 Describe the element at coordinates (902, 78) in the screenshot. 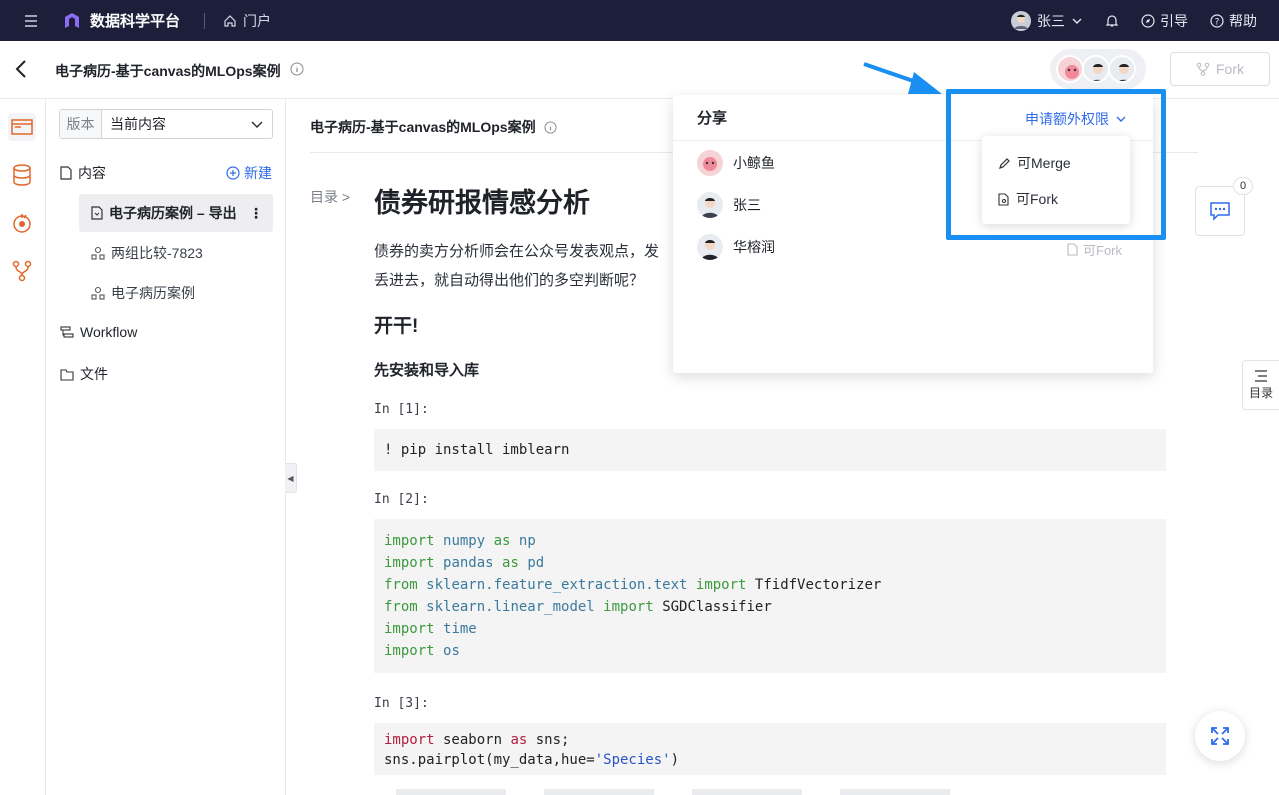

I see `annotation-arrow-icon` at that location.